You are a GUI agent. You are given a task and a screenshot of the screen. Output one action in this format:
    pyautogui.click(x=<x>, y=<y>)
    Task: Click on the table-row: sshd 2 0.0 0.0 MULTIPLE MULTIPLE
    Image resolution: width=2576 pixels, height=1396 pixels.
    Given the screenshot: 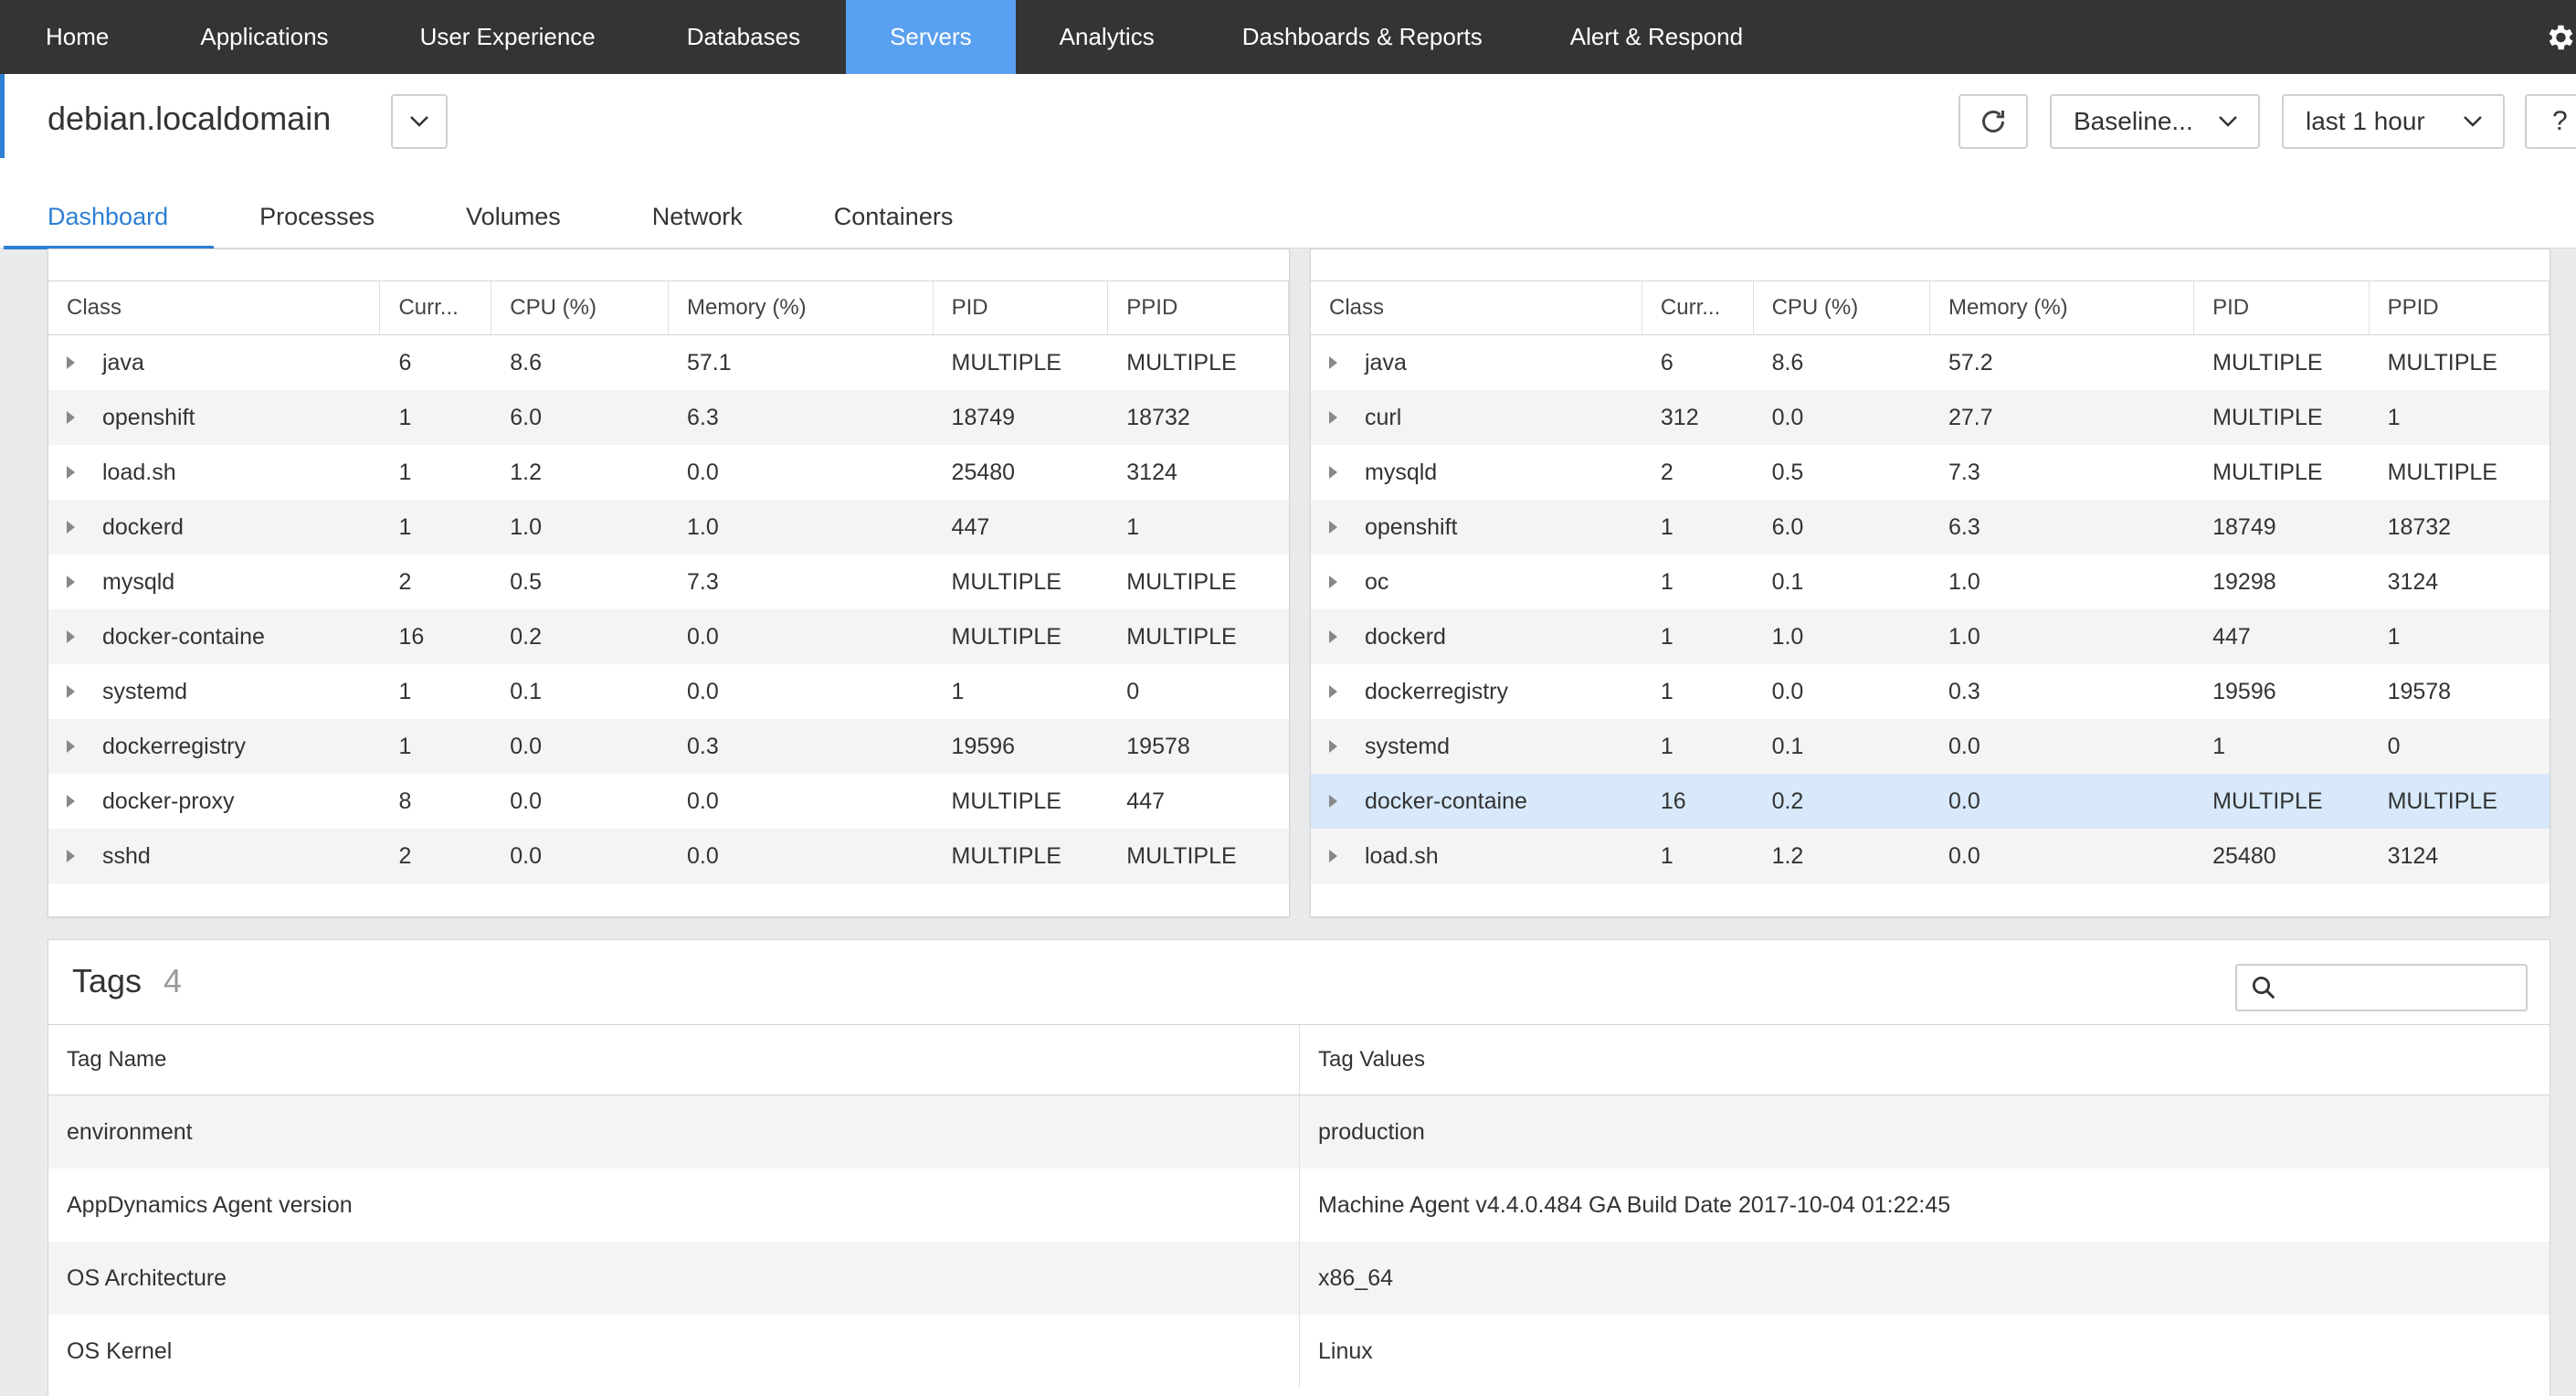 What is the action you would take?
    pyautogui.click(x=669, y=856)
    